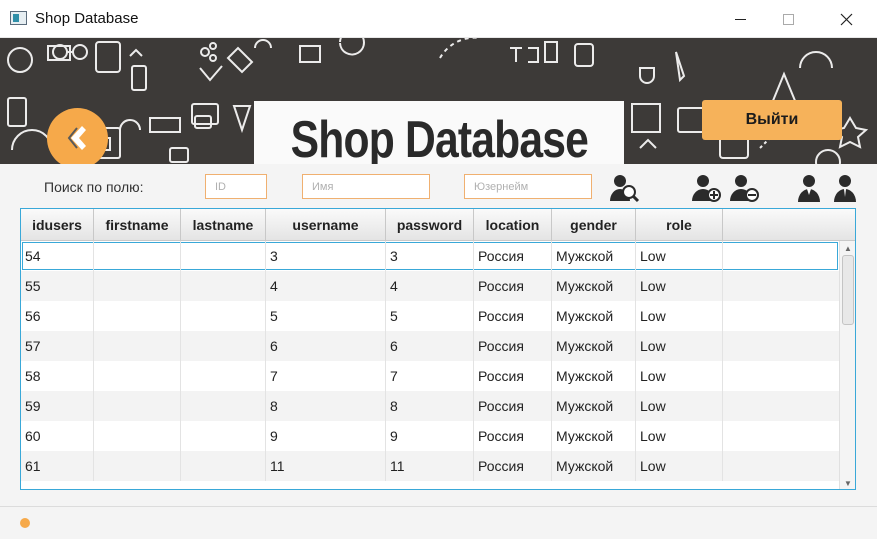  Describe the element at coordinates (430, 225) in the screenshot. I see `column-header-password: password` at that location.